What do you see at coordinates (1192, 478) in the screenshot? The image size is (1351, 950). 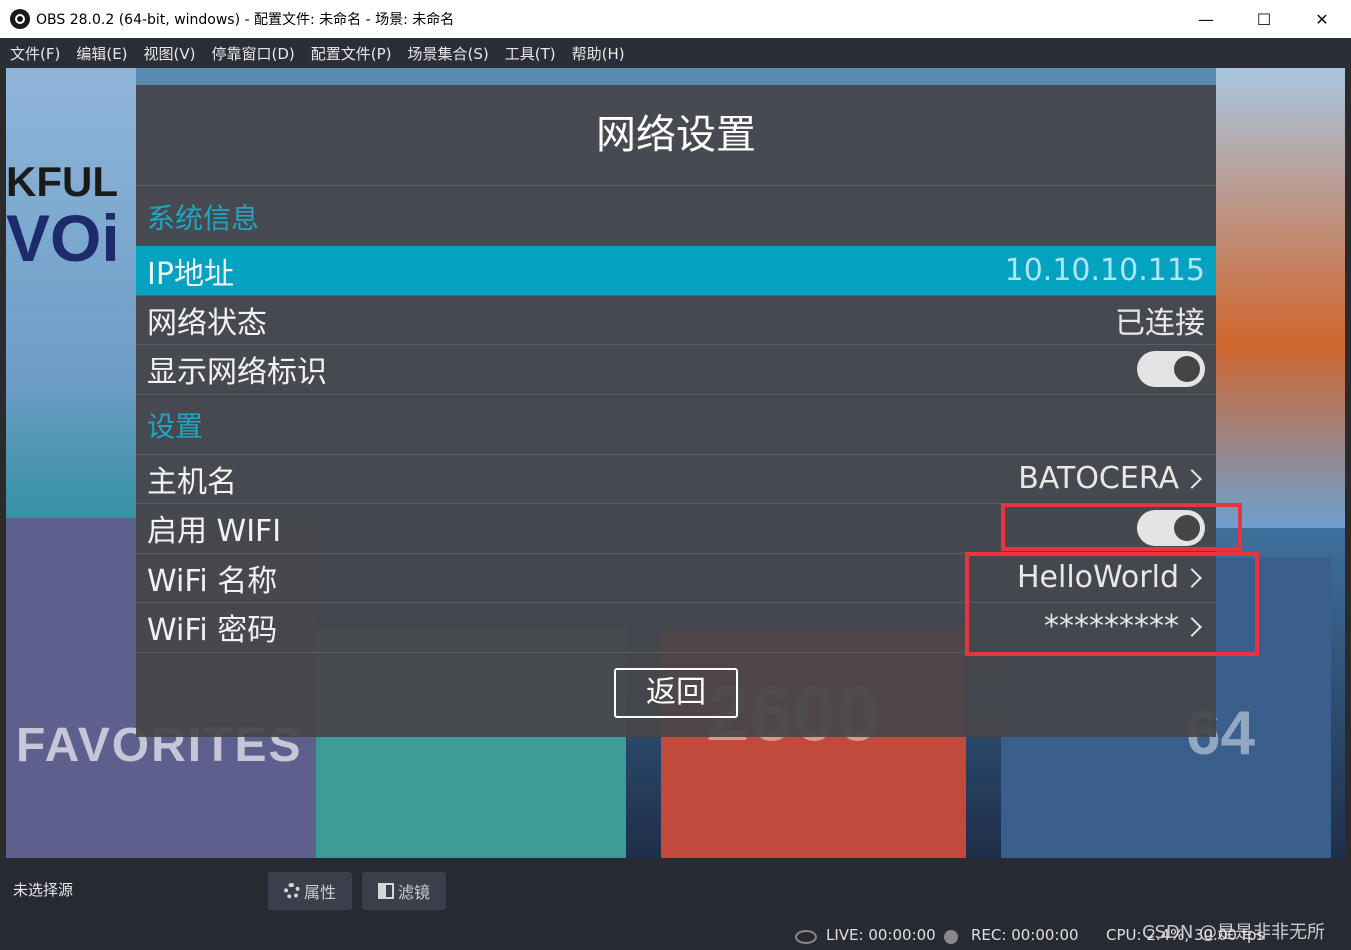 I see `chevron-right-icon` at bounding box center [1192, 478].